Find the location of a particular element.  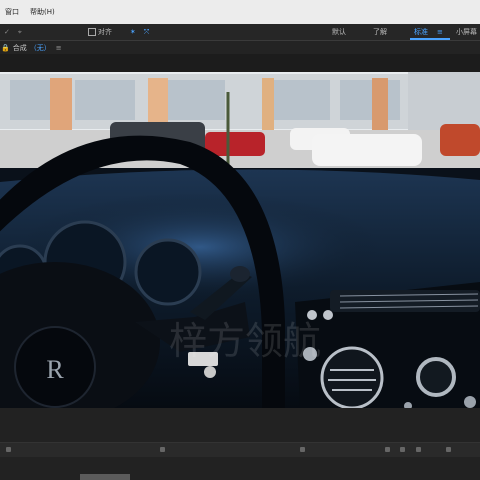

composition-header: 🔒 合成 （无） ≡ is located at coordinates (240, 47).